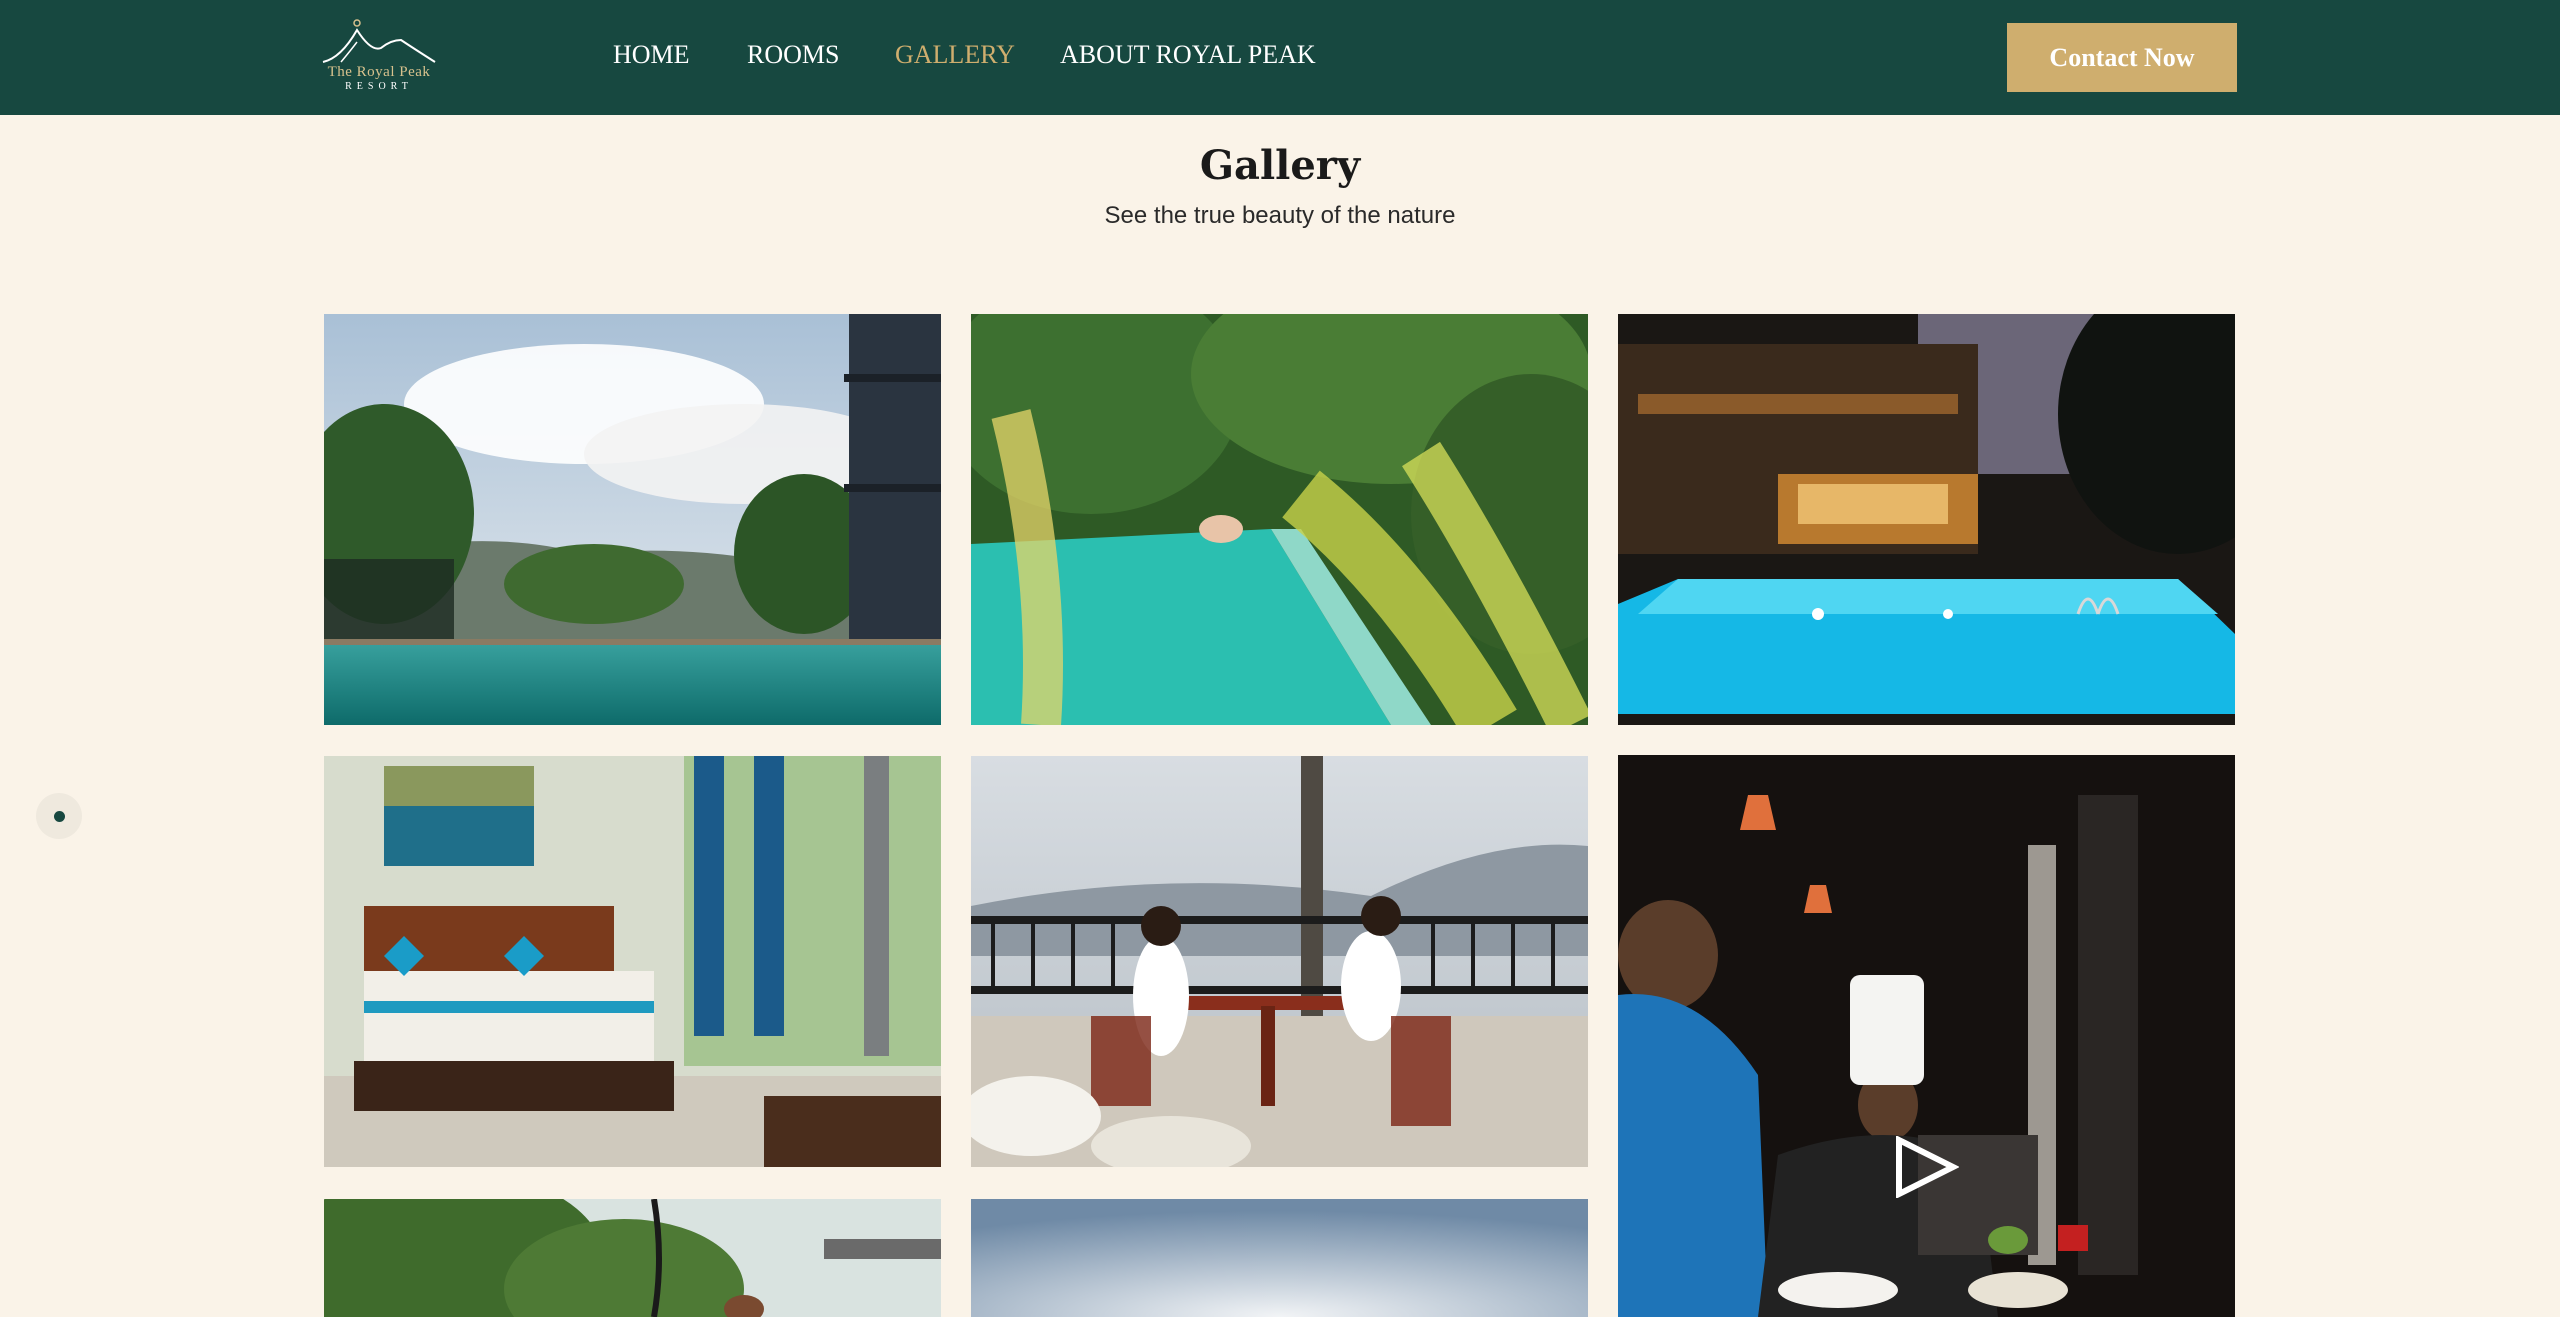 Image resolution: width=2560 pixels, height=1317 pixels. I want to click on gallery-photo-misty-sky, so click(1279, 1258).